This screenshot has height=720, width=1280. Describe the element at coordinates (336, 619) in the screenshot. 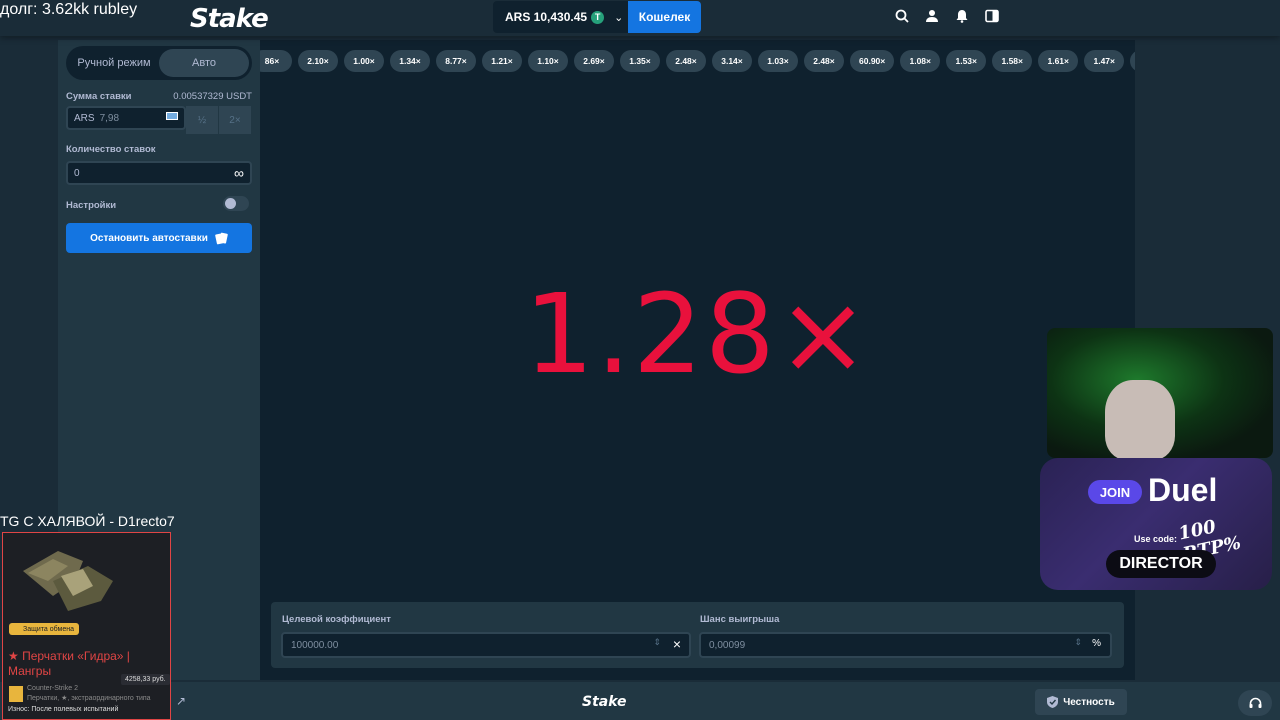

I see `target-multiplier-label: Целевой коэффициент` at that location.